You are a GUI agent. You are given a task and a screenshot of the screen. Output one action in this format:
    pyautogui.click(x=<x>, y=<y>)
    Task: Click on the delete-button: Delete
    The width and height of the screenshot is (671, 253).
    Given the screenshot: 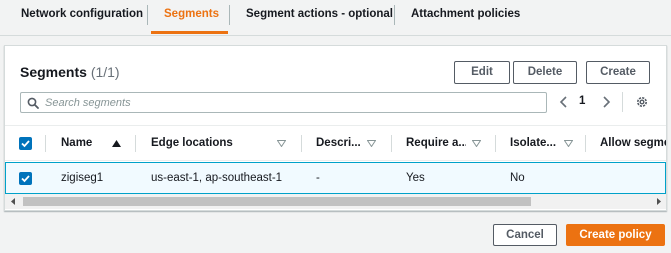 What is the action you would take?
    pyautogui.click(x=545, y=72)
    